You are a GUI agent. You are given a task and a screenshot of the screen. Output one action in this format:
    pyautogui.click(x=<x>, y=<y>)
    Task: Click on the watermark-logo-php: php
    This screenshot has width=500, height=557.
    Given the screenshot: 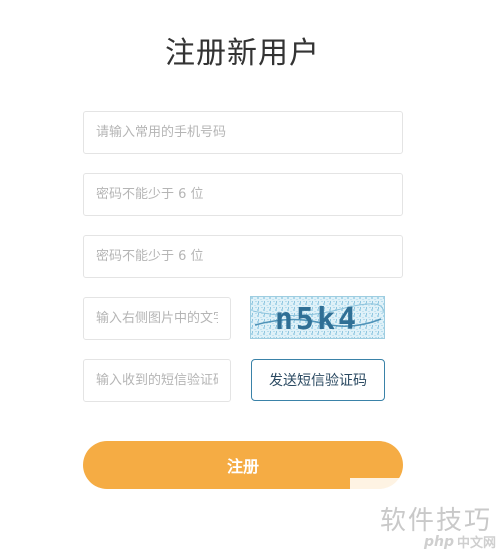 What is the action you would take?
    pyautogui.click(x=438, y=541)
    